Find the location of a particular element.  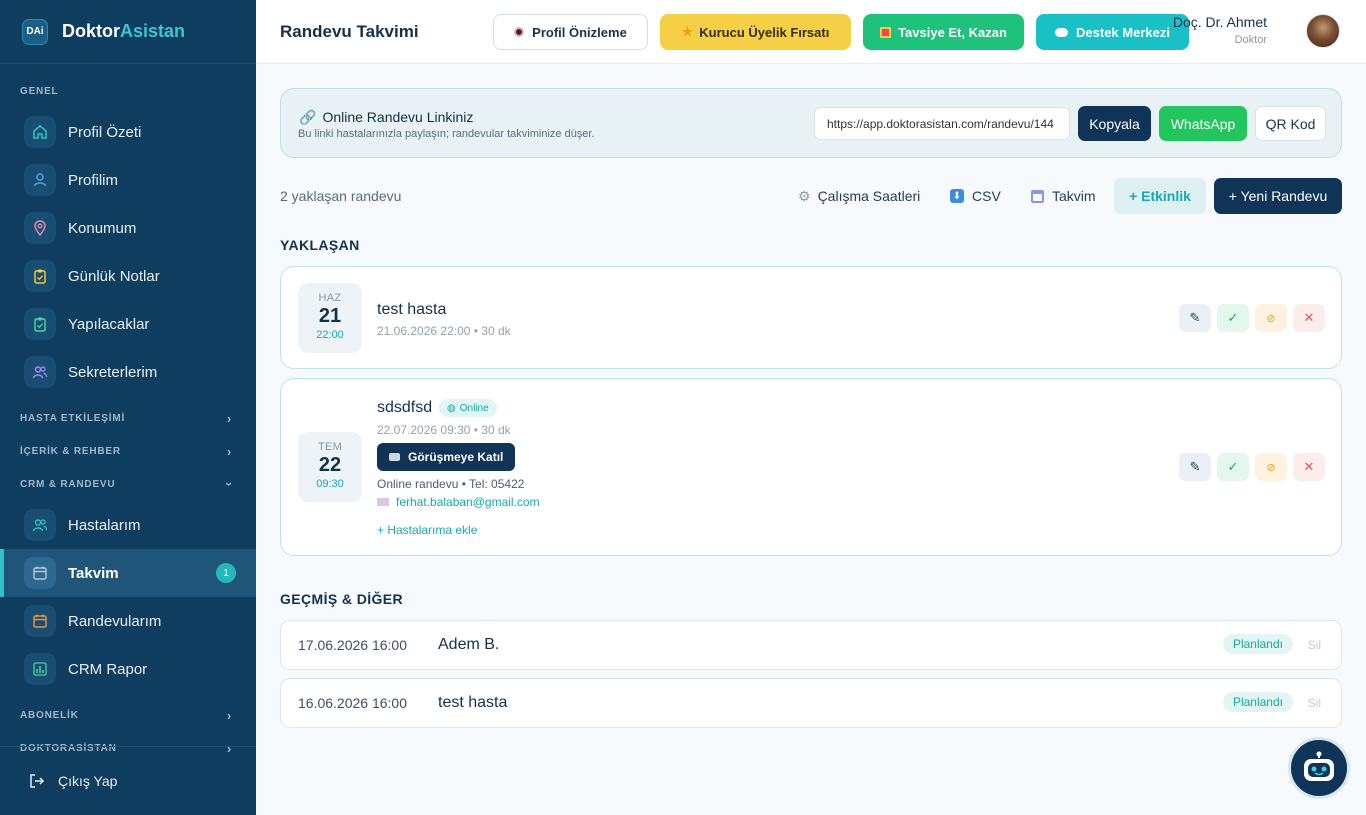

working-hours-button: ⚙ Çalışma Saatleri is located at coordinates (859, 196).